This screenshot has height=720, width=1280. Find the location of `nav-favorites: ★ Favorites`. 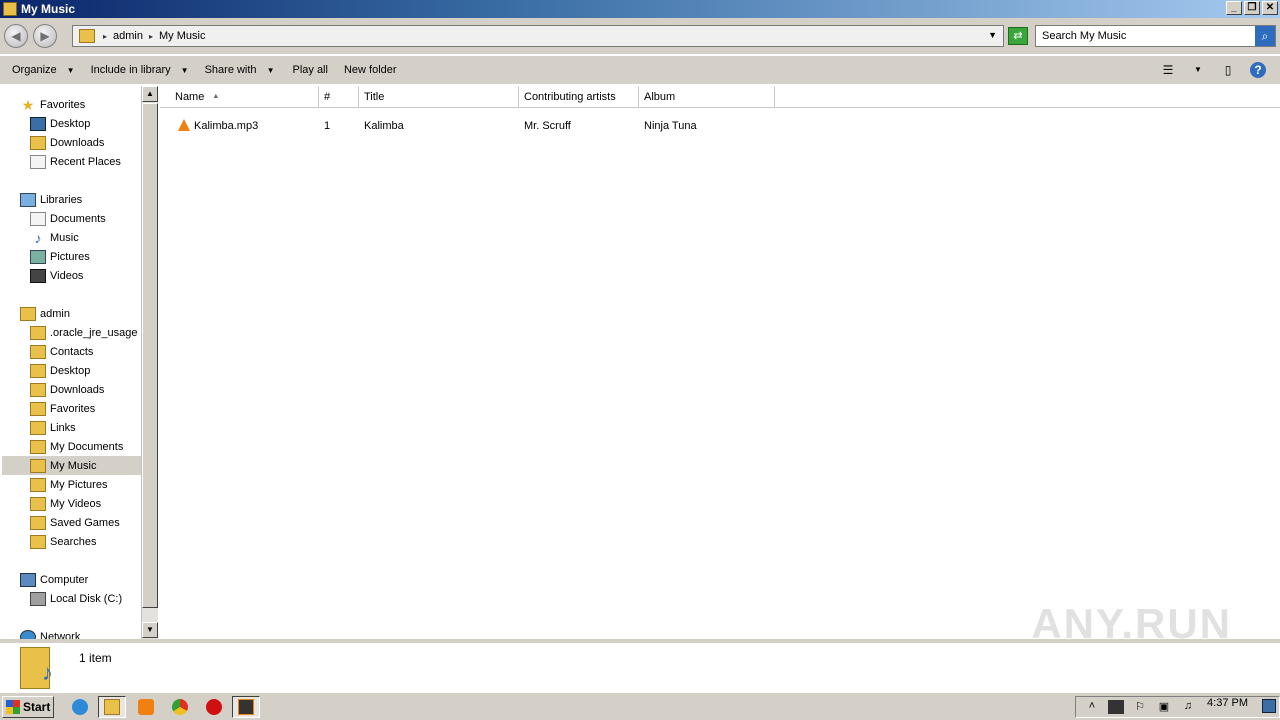

nav-favorites: ★ Favorites is located at coordinates (53, 104).